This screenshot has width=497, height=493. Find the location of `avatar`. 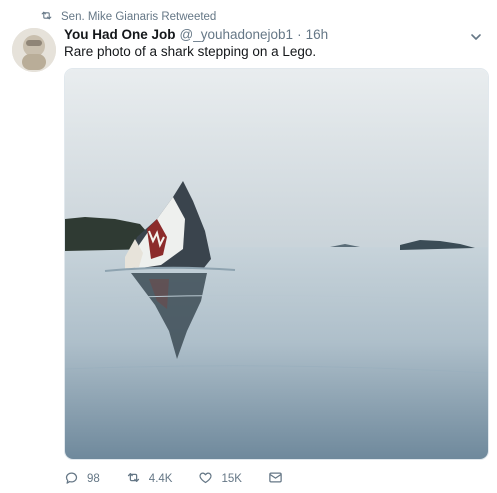

avatar is located at coordinates (34, 50).